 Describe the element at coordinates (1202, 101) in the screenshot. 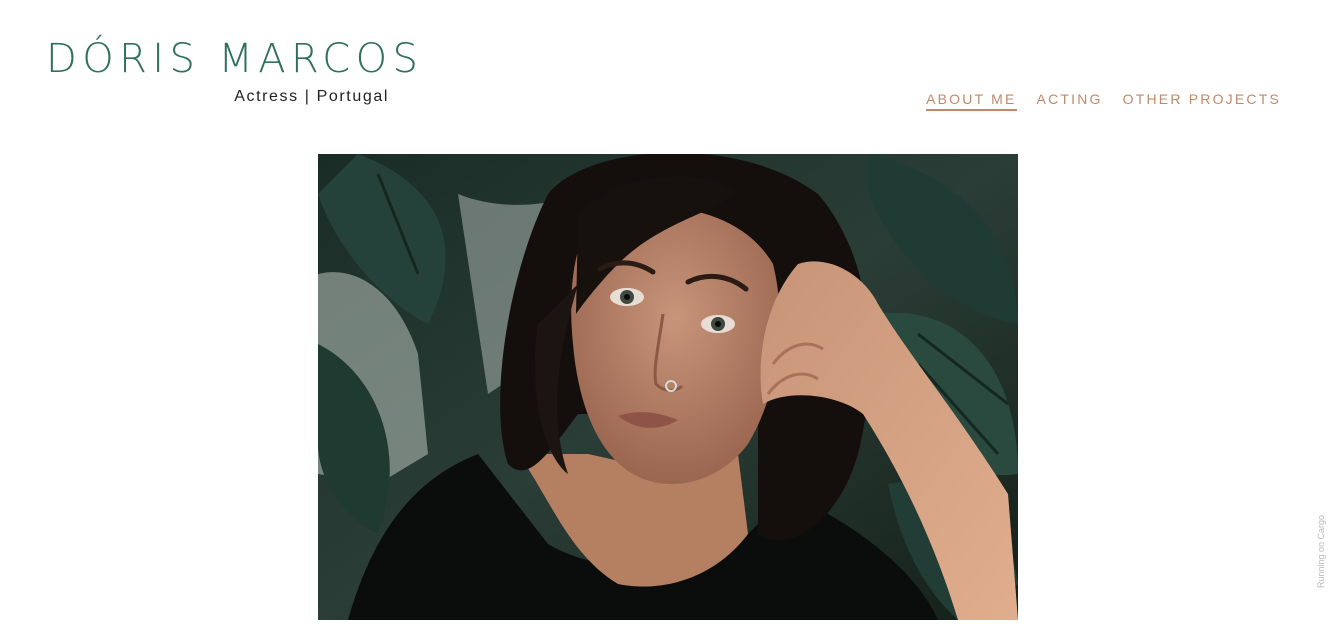

I see `nav-other-projects: OTHER PROJECTS` at that location.